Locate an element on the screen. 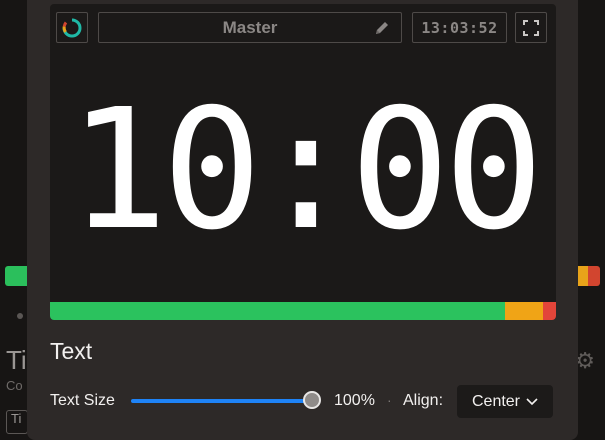 The image size is (605, 440). background-progress-left is located at coordinates (16, 276).